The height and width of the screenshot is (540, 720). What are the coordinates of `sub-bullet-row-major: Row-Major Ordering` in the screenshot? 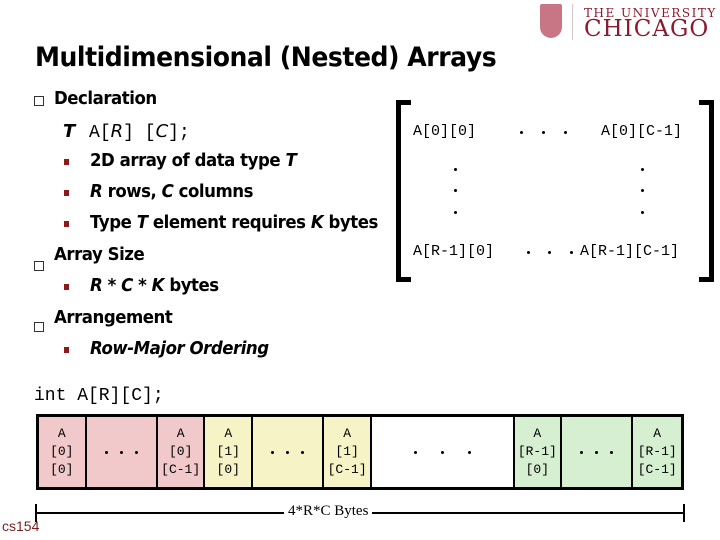 It's located at (179, 348).